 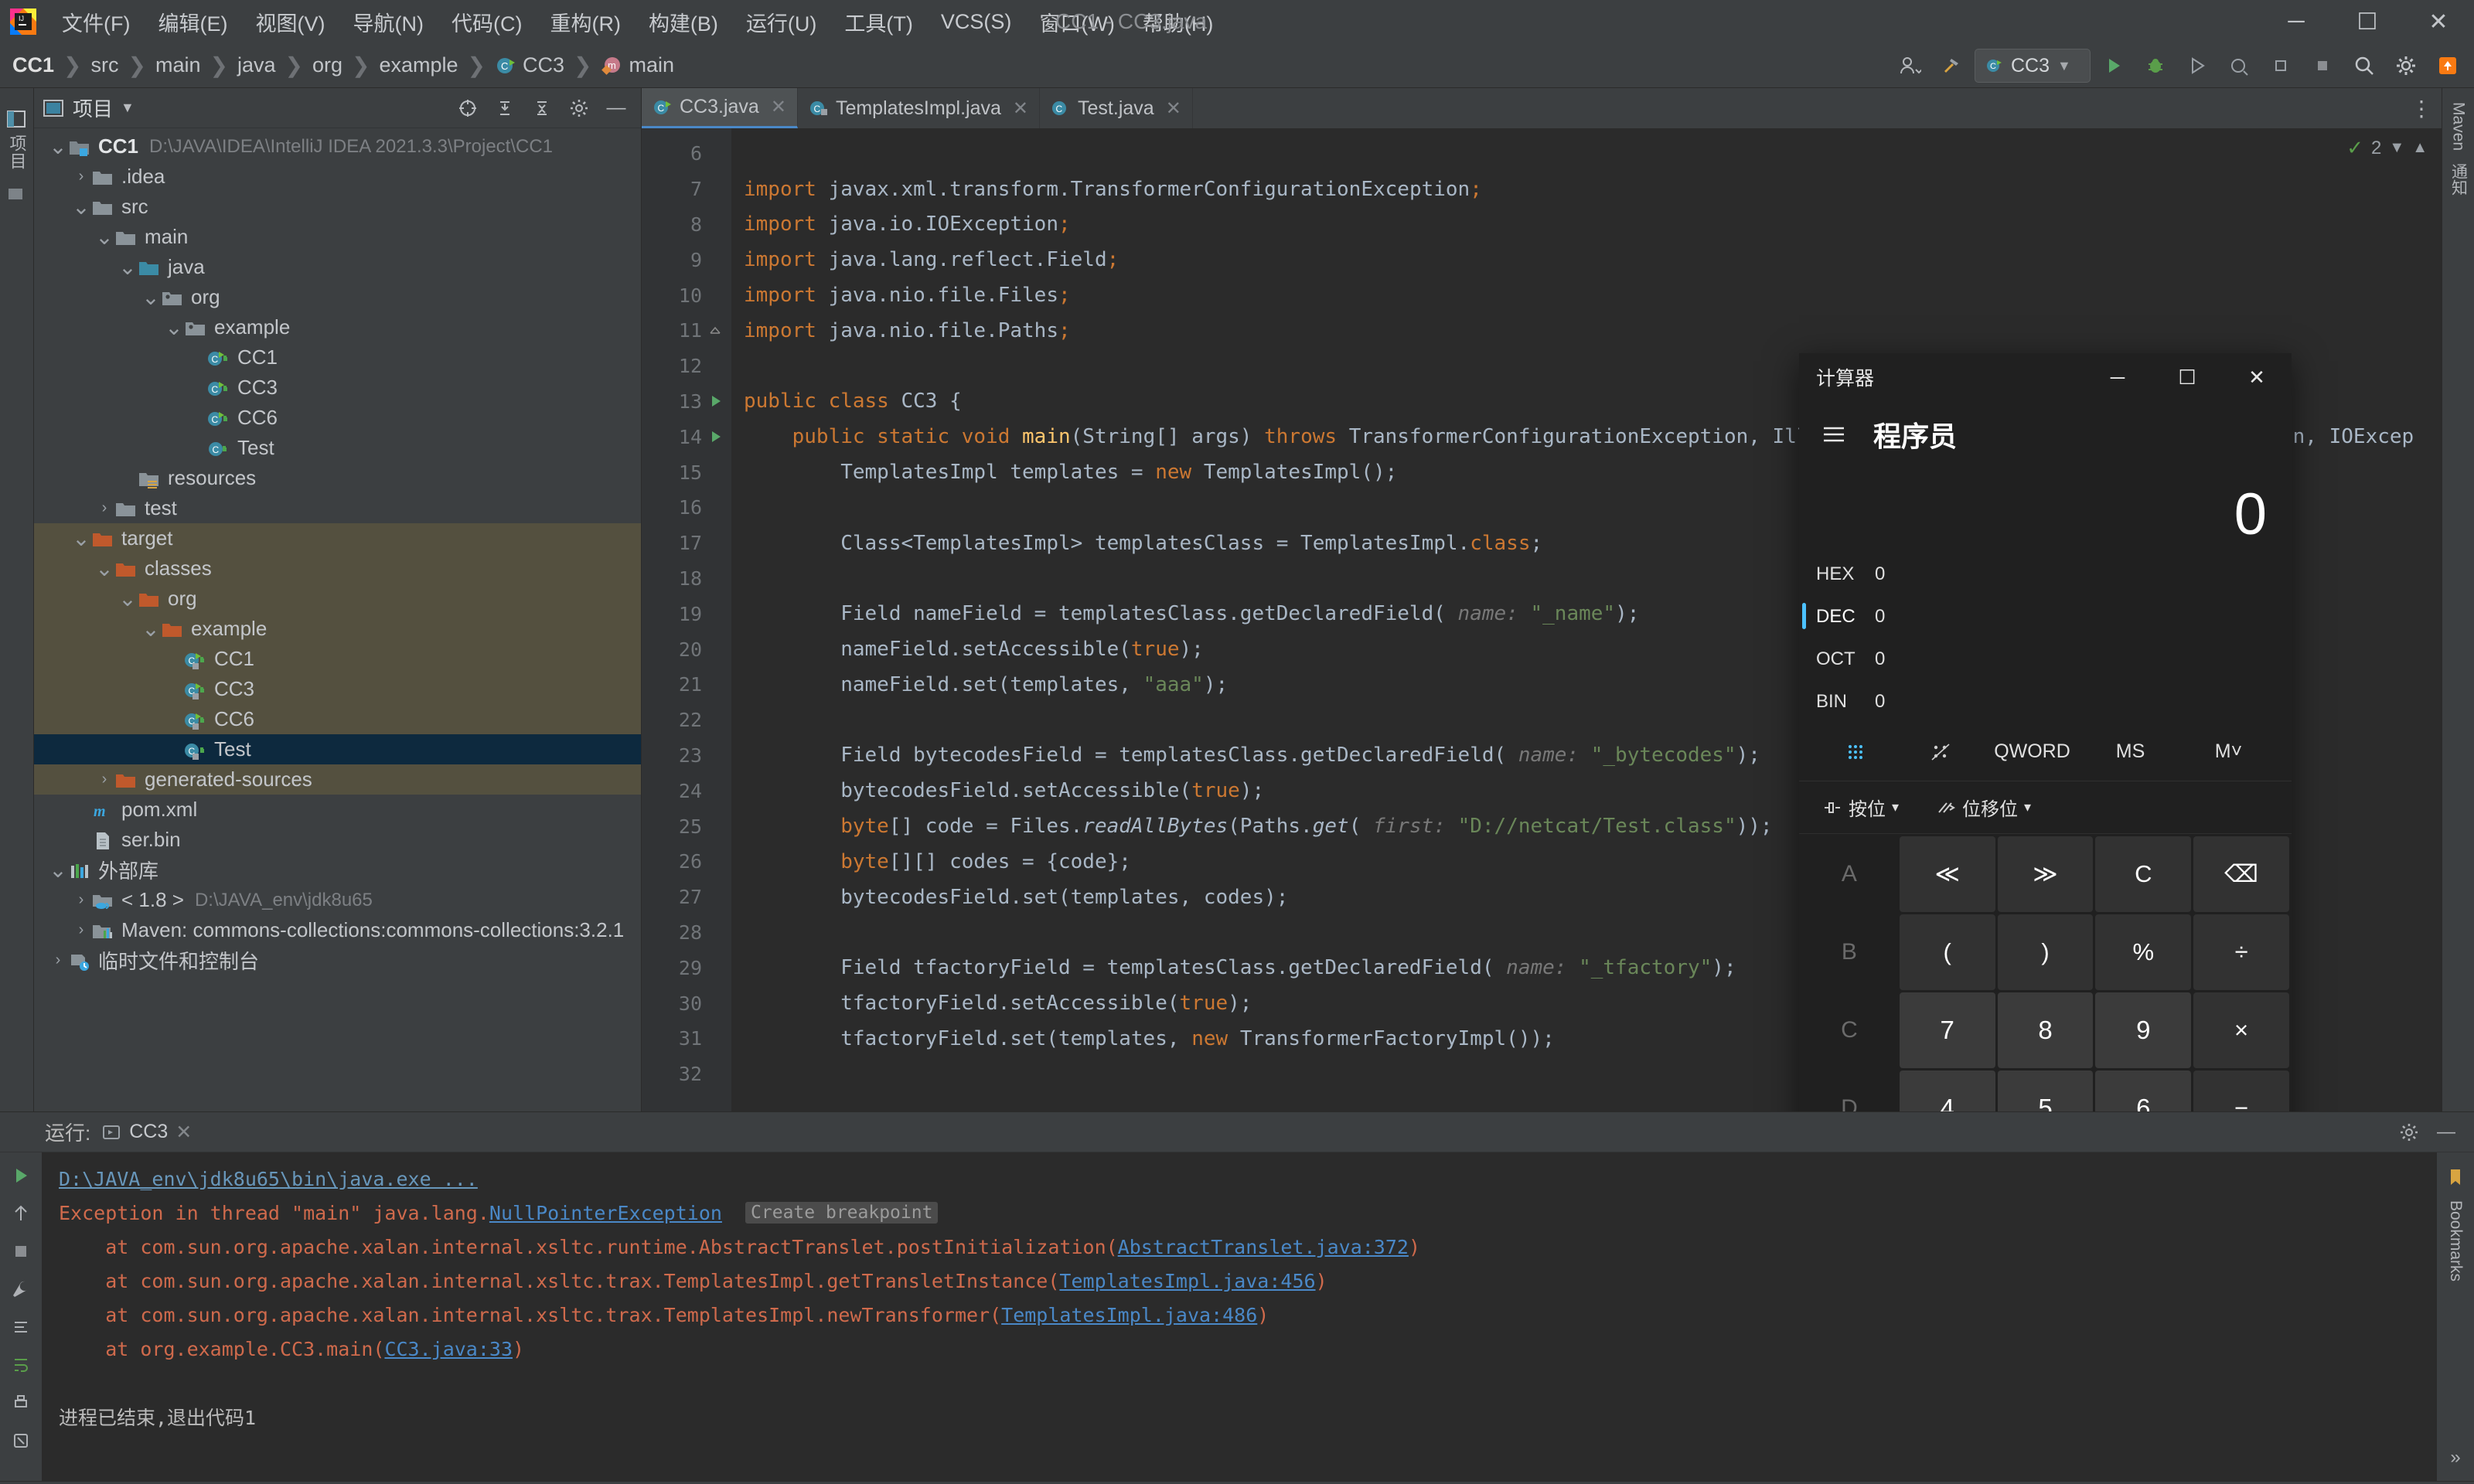 I want to click on print-icon, so click(x=21, y=1403).